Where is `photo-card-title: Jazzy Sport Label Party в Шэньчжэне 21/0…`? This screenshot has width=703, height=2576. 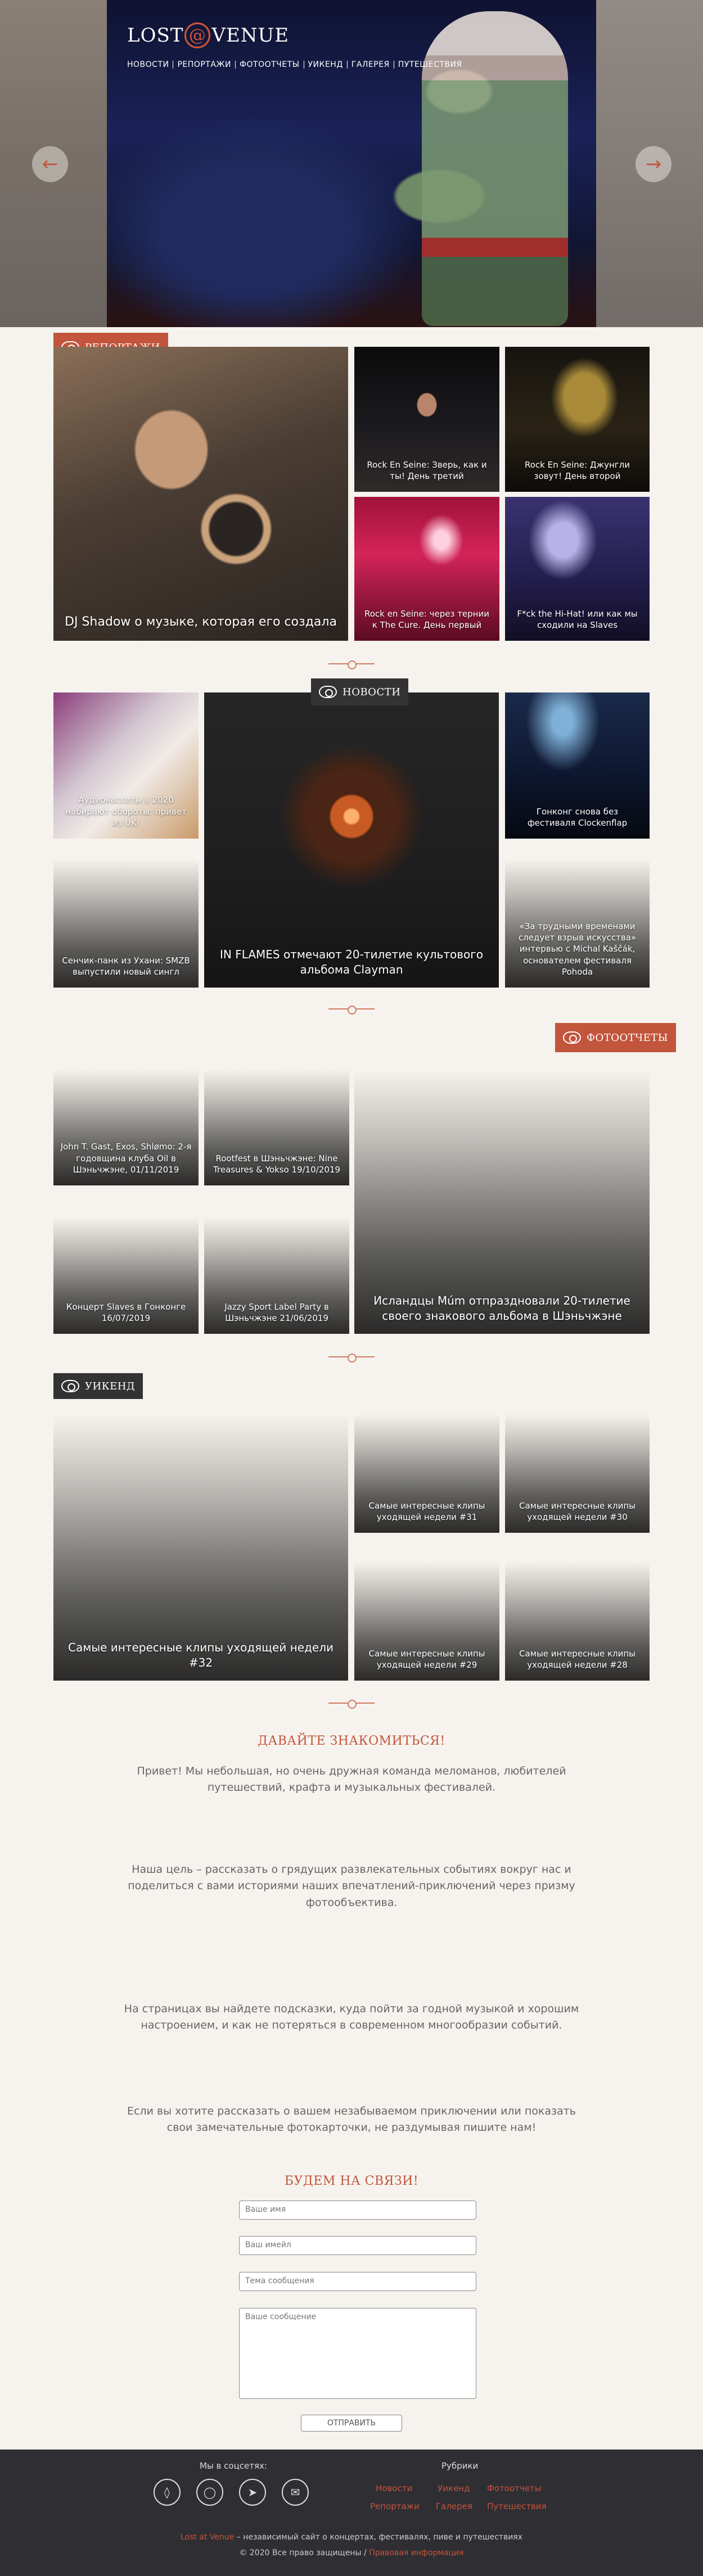
photo-card-title: Jazzy Sport Label Party в Шэньчжэне 21/0… is located at coordinates (276, 1312).